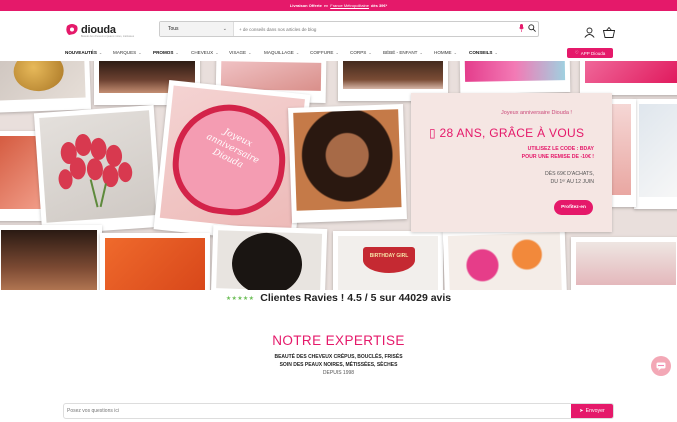 The width and height of the screenshot is (677, 422). Describe the element at coordinates (573, 207) in the screenshot. I see `promo-cta-button: Profitez-en` at that location.